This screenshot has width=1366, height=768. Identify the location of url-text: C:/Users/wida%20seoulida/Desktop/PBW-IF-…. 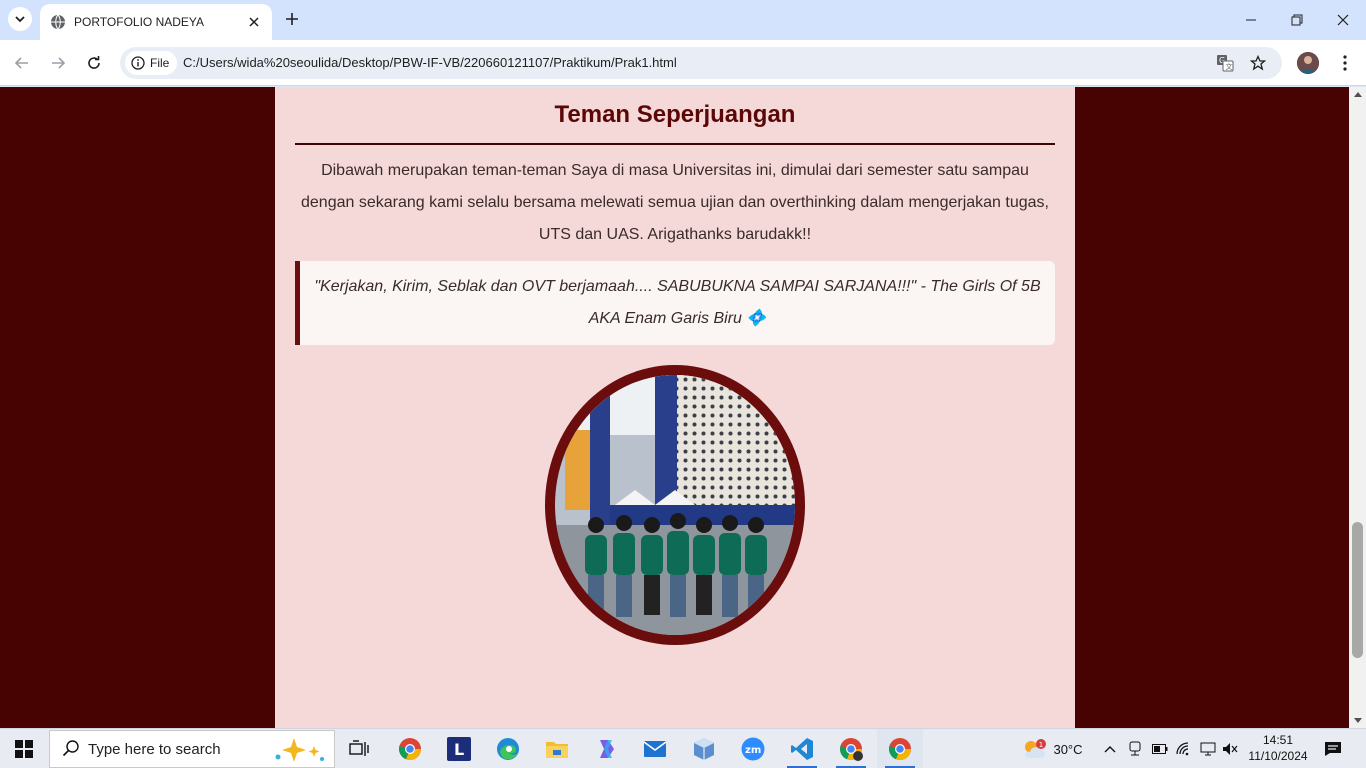
(430, 62).